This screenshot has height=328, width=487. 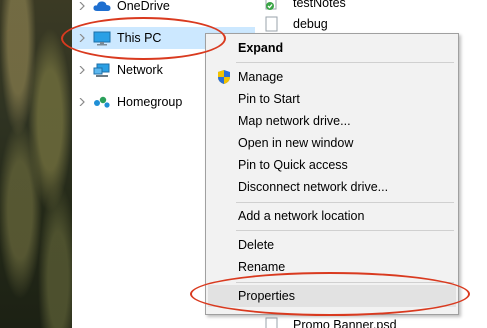 What do you see at coordinates (332, 77) in the screenshot?
I see `menu-item-manage: Manage` at bounding box center [332, 77].